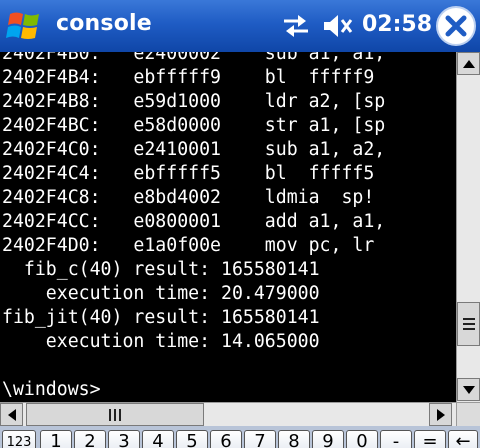  Describe the element at coordinates (468, 414) in the screenshot. I see `scrollbar-corner` at that location.